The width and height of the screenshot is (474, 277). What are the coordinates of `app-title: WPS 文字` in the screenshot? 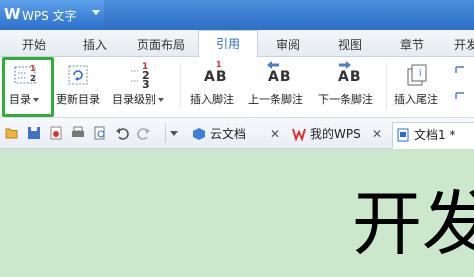 It's located at (49, 16).